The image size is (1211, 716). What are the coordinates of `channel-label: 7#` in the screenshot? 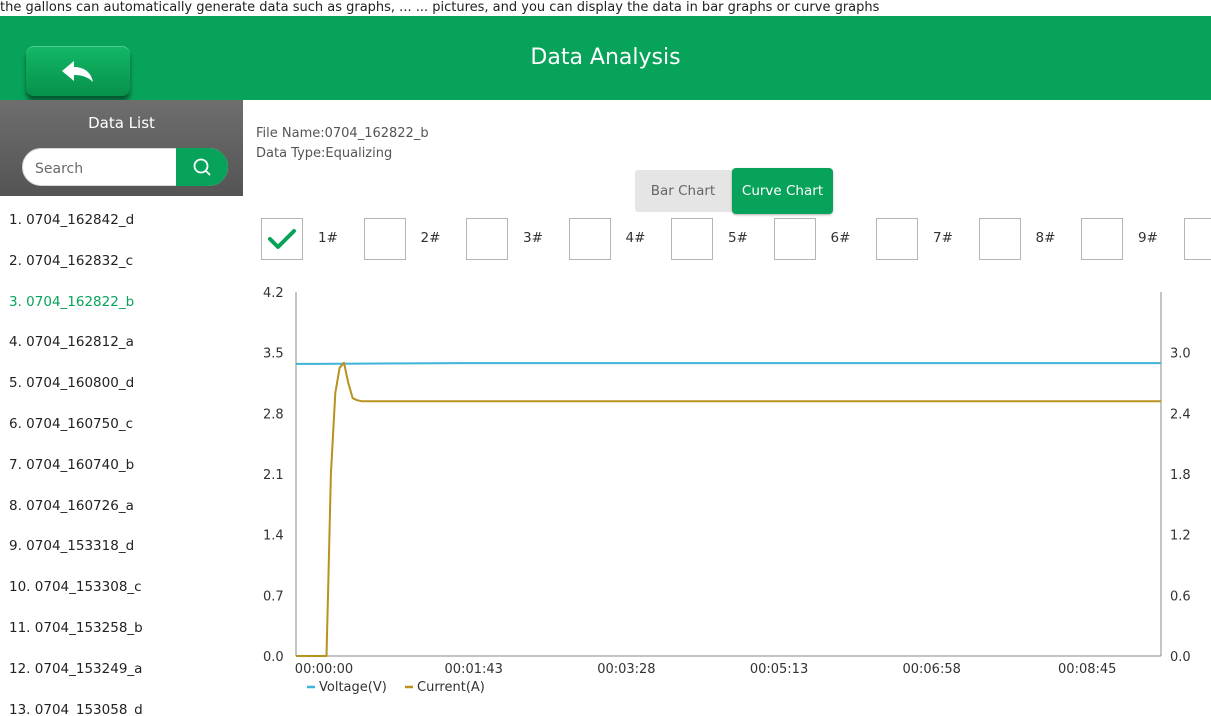 It's located at (943, 238).